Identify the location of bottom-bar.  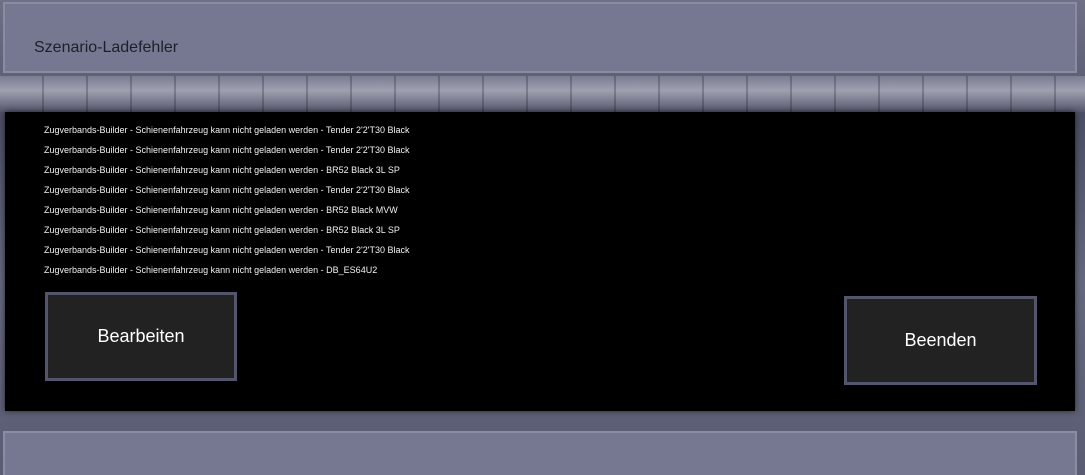
(540, 453).